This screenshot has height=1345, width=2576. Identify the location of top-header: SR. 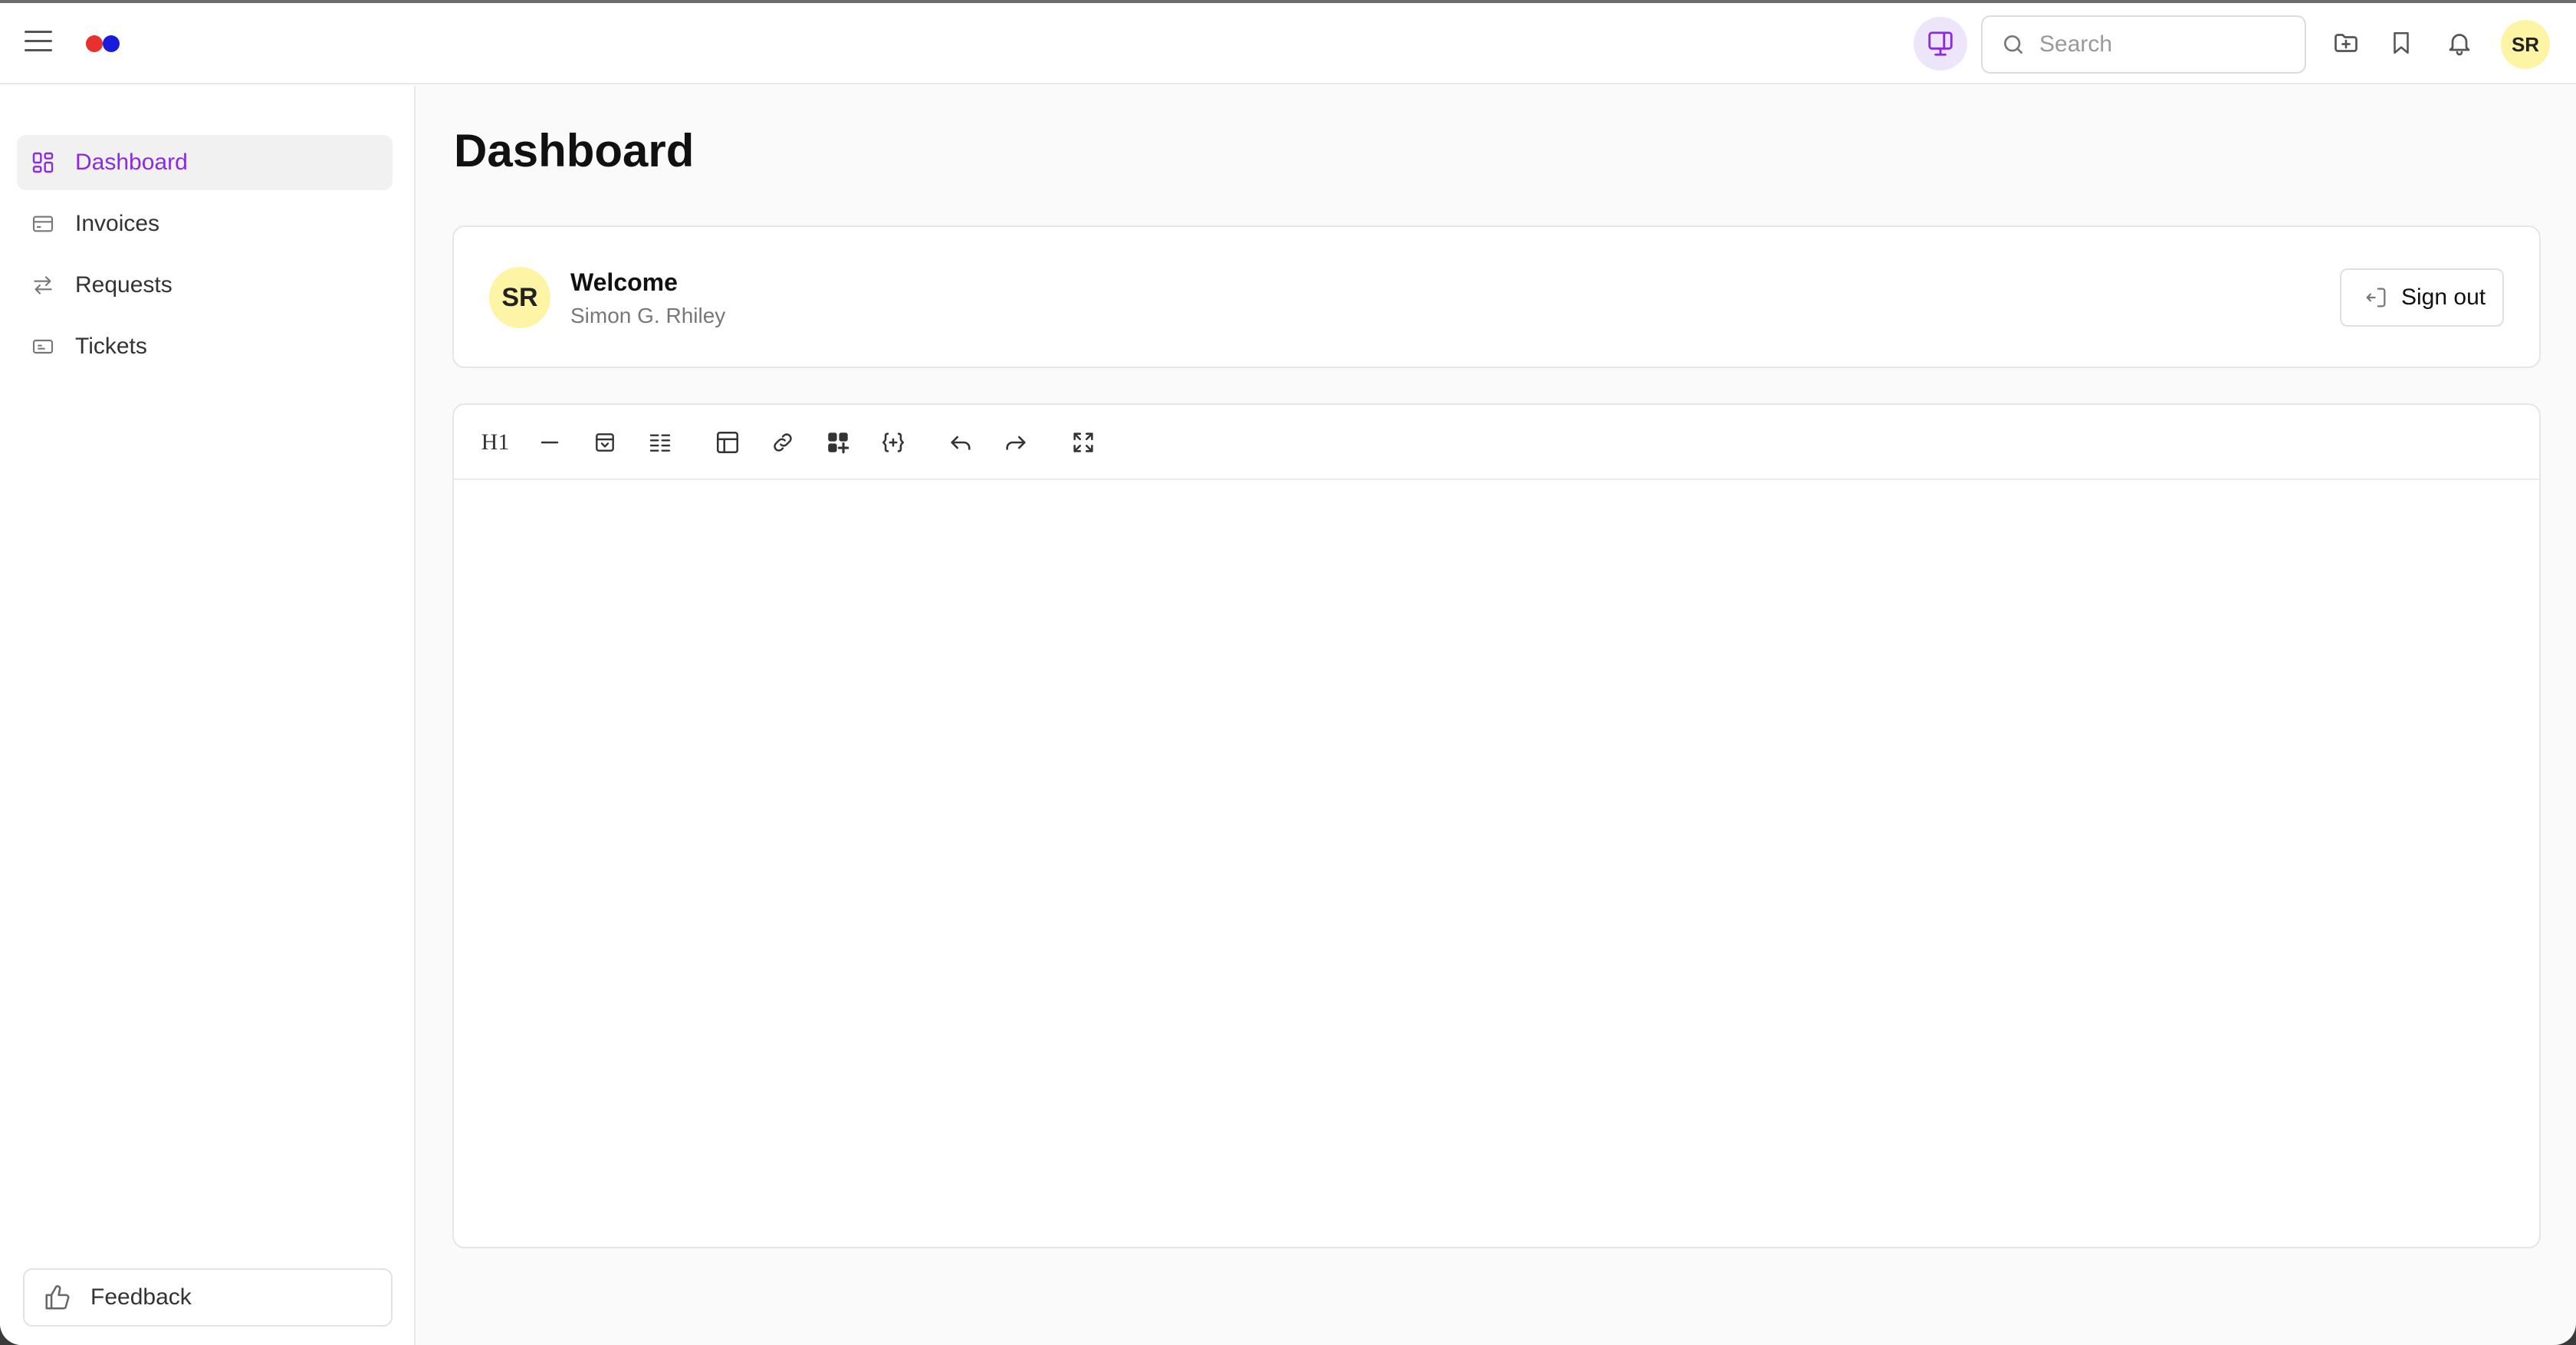
(1288, 44).